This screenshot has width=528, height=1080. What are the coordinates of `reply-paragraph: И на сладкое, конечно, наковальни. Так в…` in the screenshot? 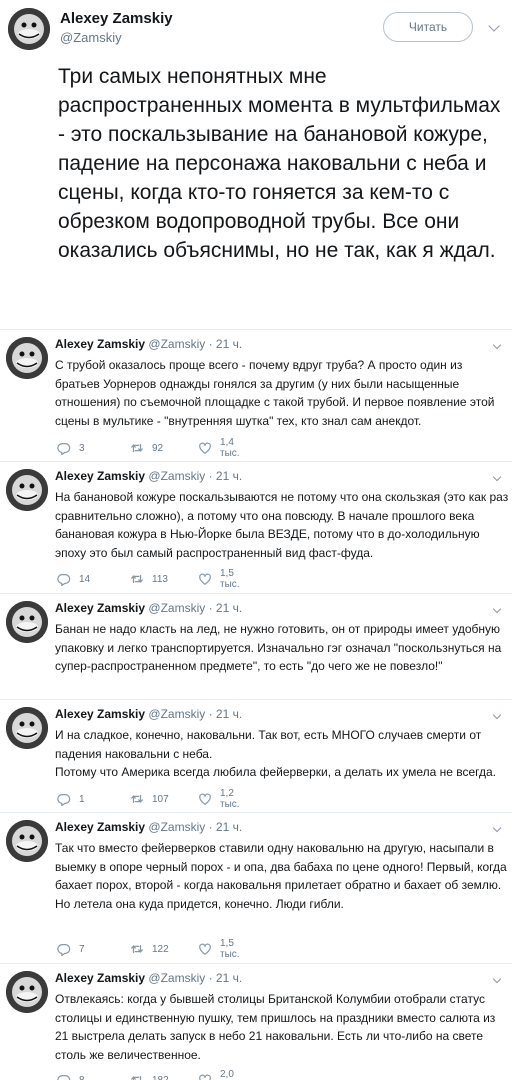 It's located at (268, 744).